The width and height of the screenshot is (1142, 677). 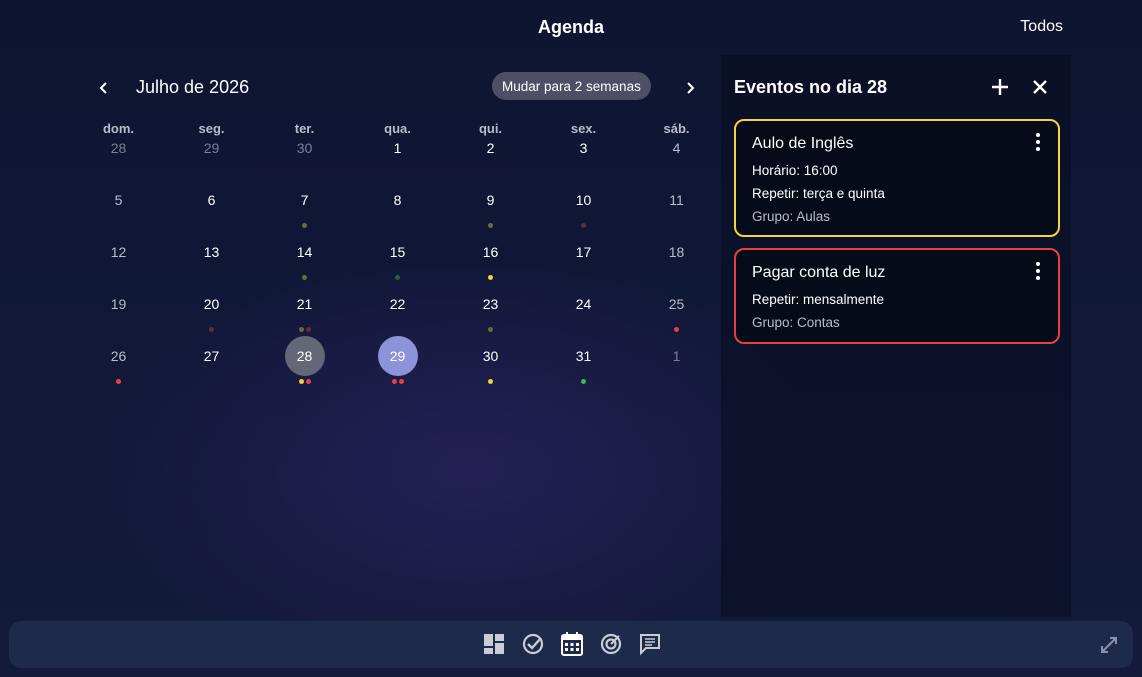 I want to click on day-button: 2, so click(x=490, y=160).